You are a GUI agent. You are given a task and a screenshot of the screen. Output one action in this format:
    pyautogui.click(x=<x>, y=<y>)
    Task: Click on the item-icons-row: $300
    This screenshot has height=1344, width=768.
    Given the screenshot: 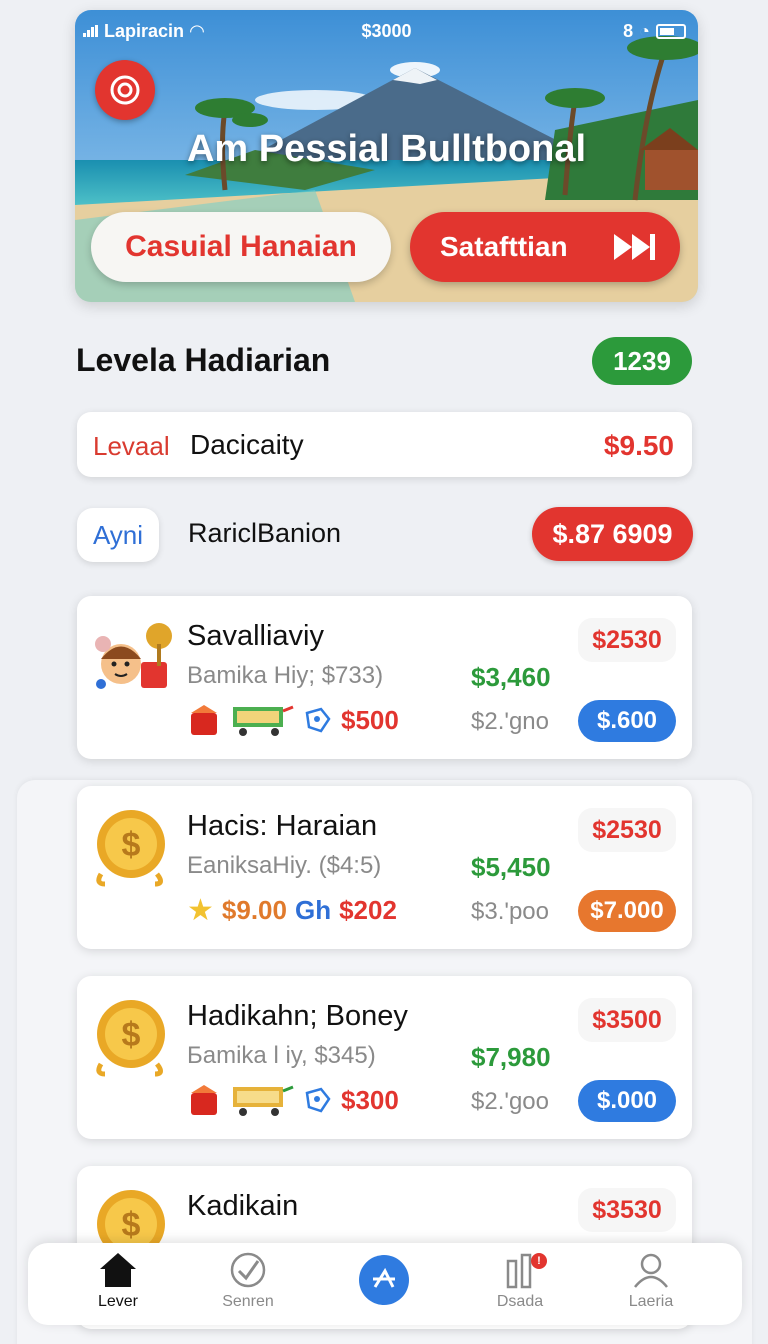 What is the action you would take?
    pyautogui.click(x=293, y=1100)
    